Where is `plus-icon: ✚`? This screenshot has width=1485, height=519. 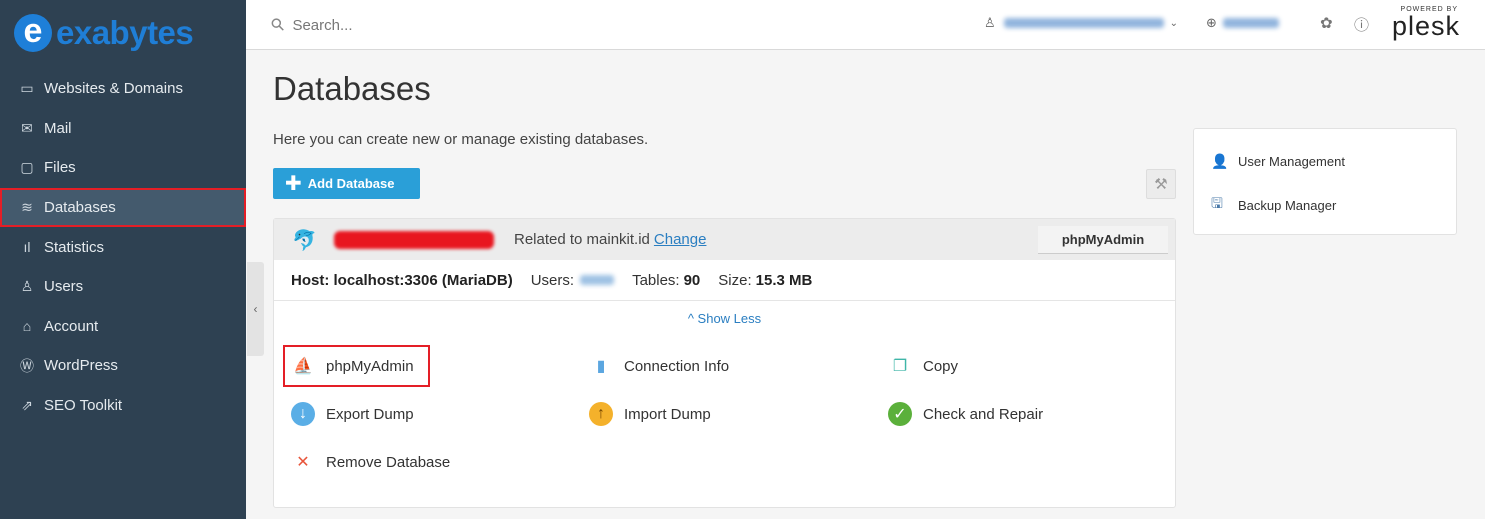 plus-icon: ✚ is located at coordinates (293, 183).